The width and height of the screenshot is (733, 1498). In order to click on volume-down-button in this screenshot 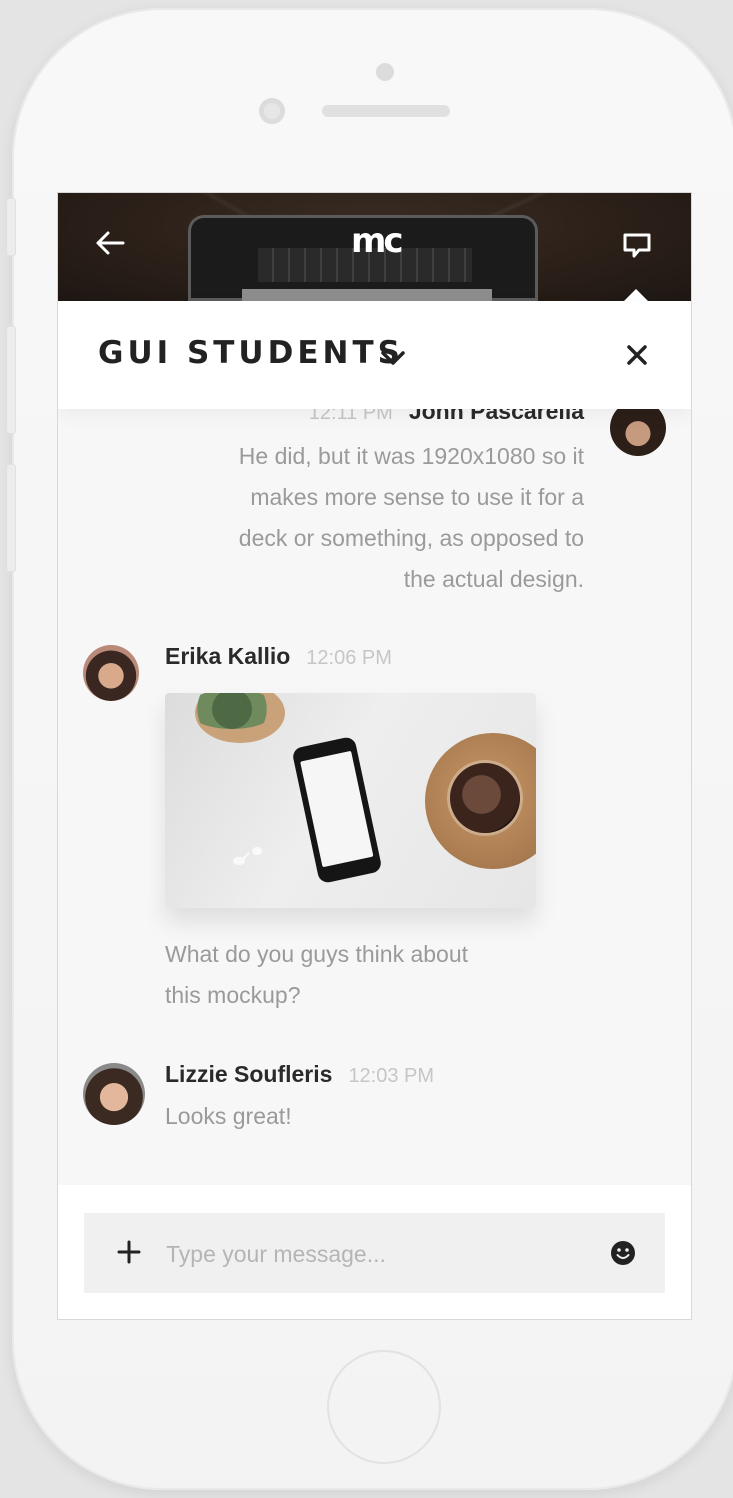, I will do `click(11, 518)`.